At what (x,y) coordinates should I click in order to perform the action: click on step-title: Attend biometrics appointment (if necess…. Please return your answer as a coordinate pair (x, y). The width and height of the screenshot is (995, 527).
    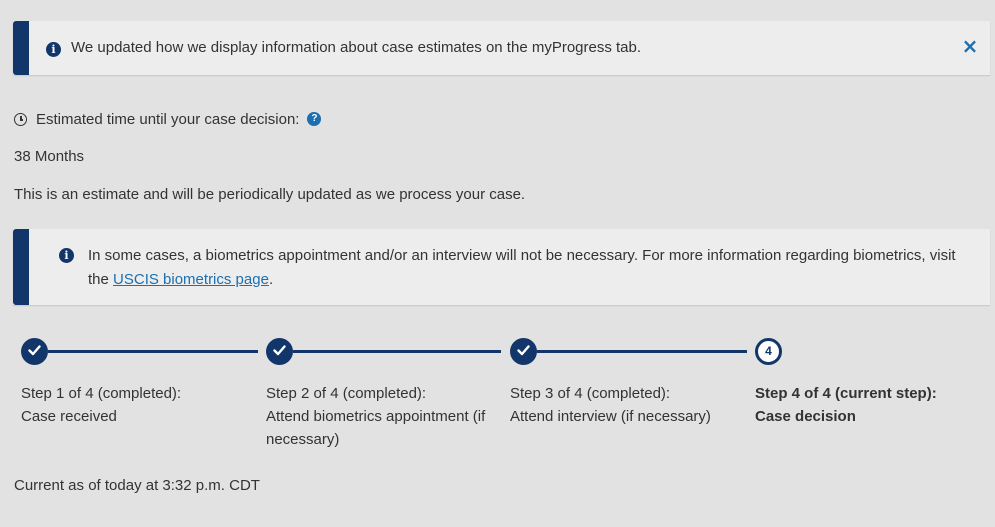
    Looking at the image, I should click on (376, 428).